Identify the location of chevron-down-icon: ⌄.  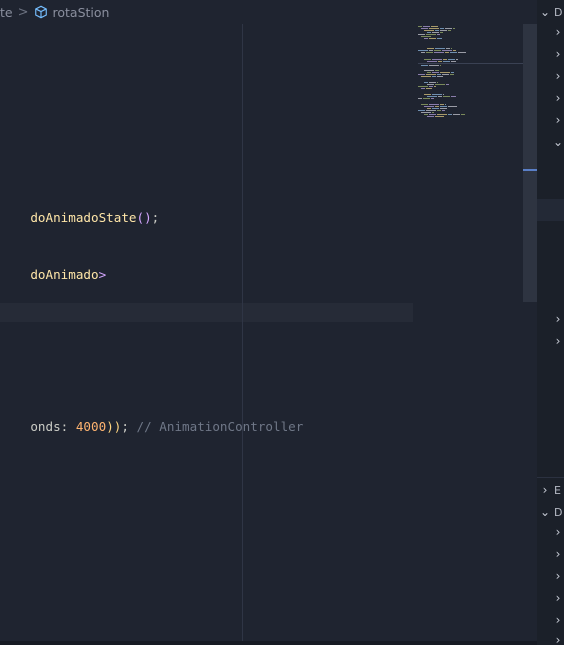
(558, 142).